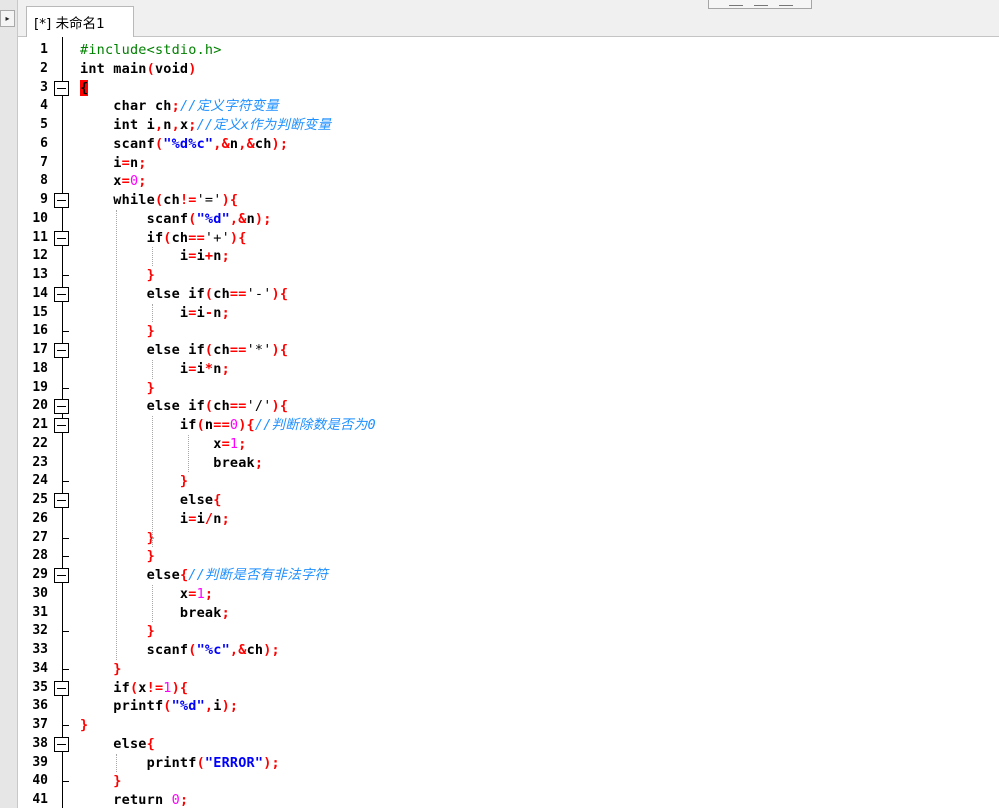 The height and width of the screenshot is (808, 999). Describe the element at coordinates (508, 406) in the screenshot. I see `code-line: 20 else if(ch=='/'){` at that location.